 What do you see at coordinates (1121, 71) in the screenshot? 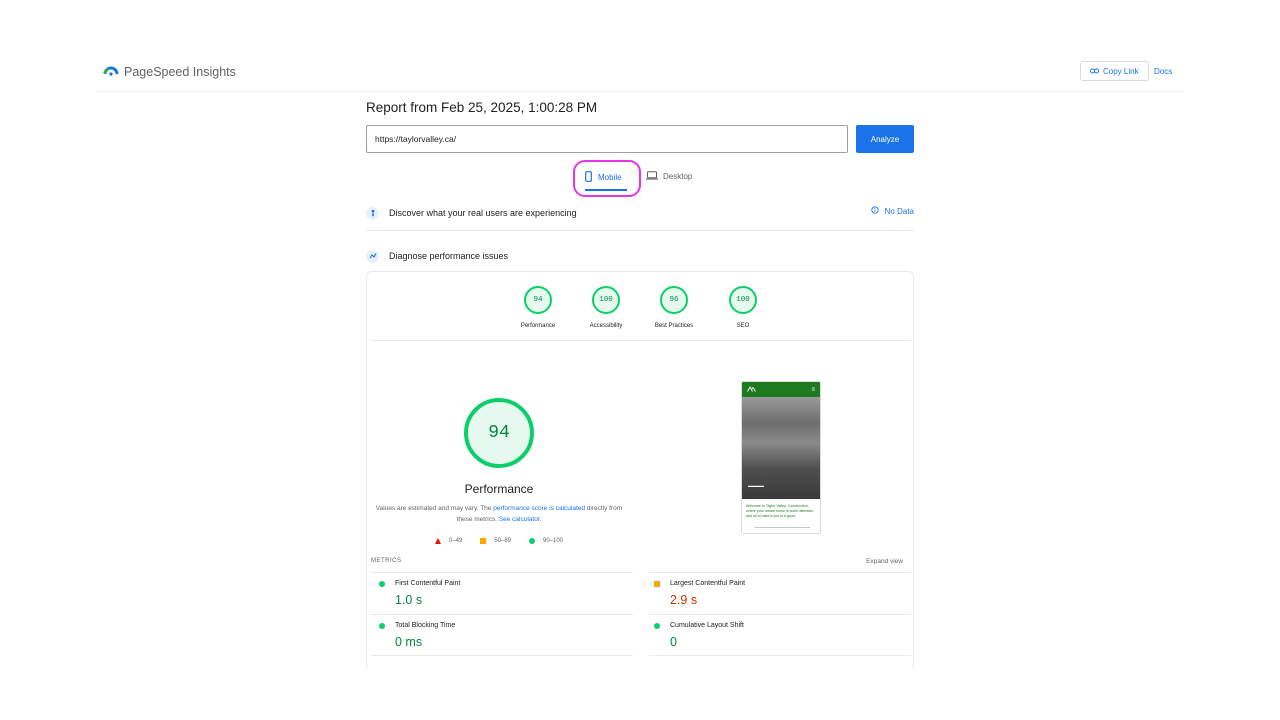
I see `copy-link-label: Copy Link` at bounding box center [1121, 71].